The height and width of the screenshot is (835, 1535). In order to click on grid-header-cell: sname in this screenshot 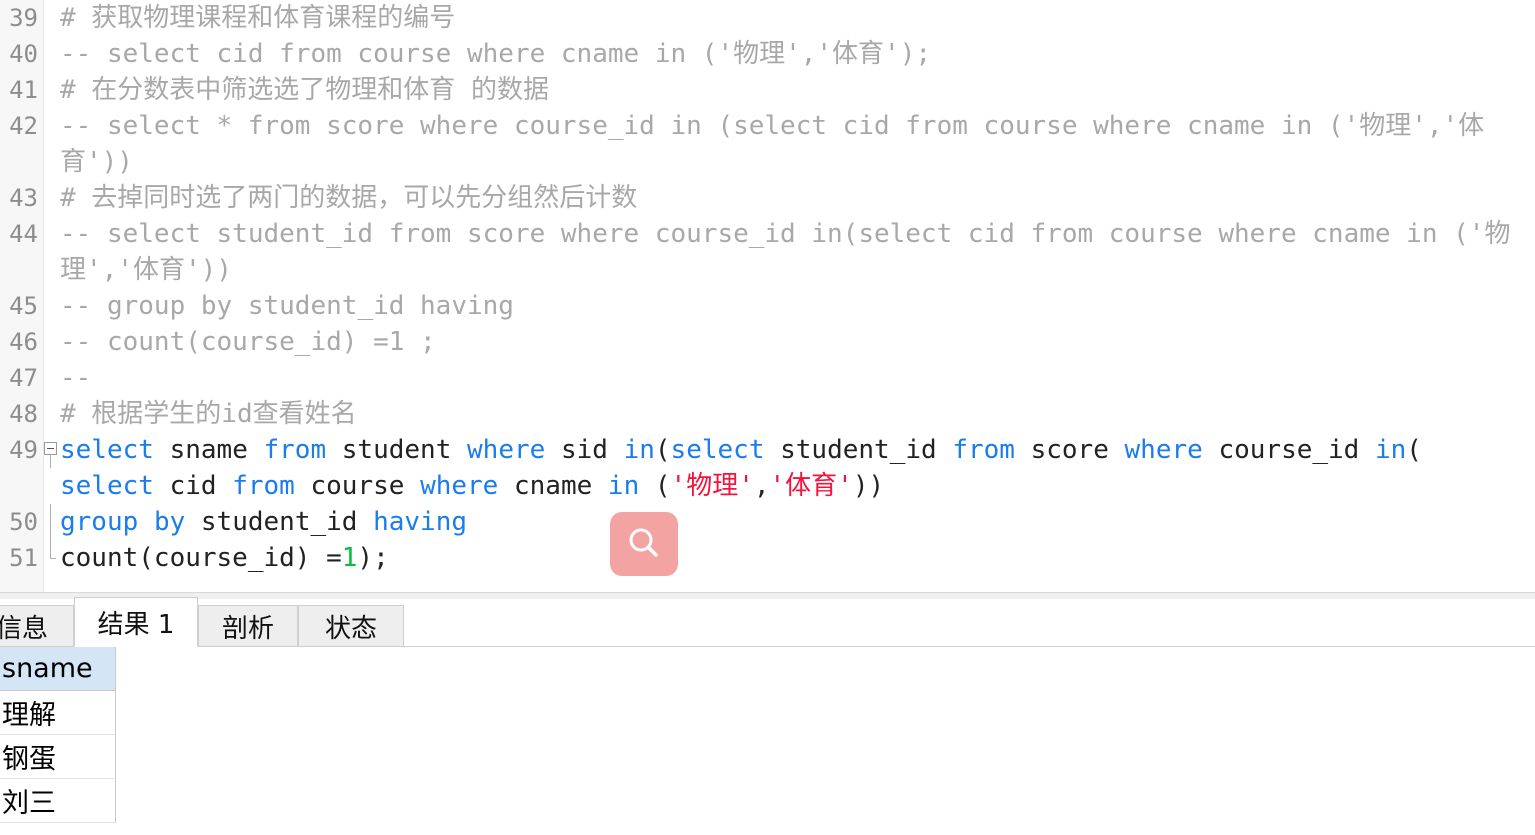, I will do `click(58, 669)`.